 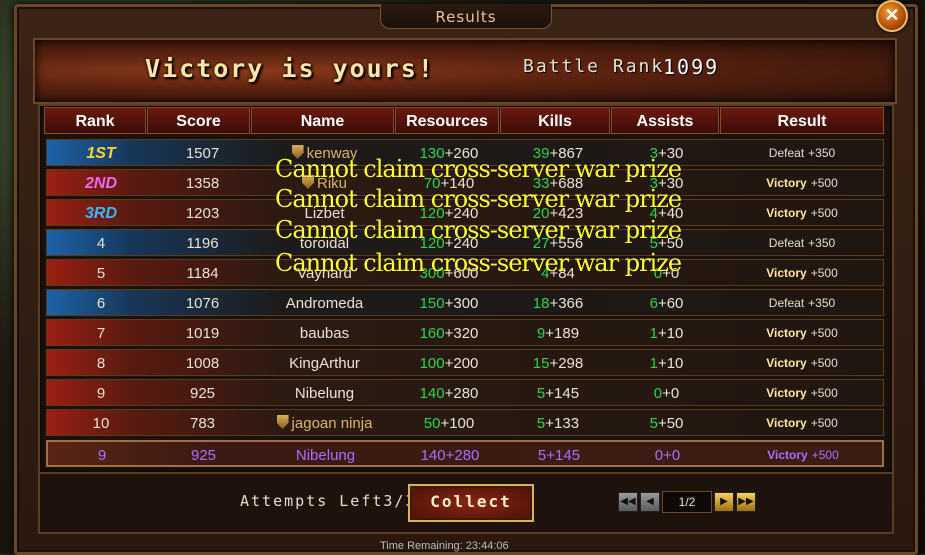 What do you see at coordinates (542, 455) in the screenshot?
I see `self-kills-a: 5` at bounding box center [542, 455].